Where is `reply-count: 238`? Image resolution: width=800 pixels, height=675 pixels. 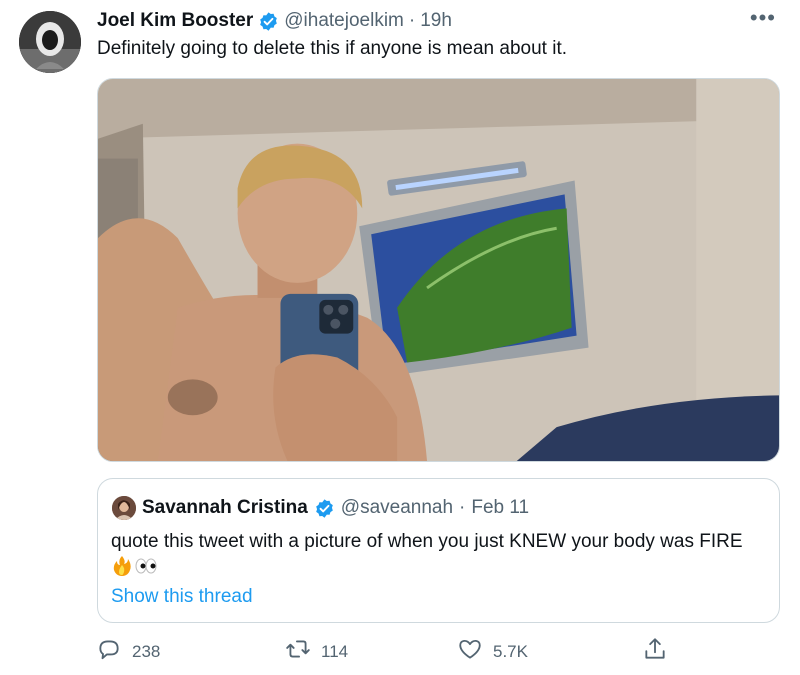
reply-count: 238 is located at coordinates (146, 651).